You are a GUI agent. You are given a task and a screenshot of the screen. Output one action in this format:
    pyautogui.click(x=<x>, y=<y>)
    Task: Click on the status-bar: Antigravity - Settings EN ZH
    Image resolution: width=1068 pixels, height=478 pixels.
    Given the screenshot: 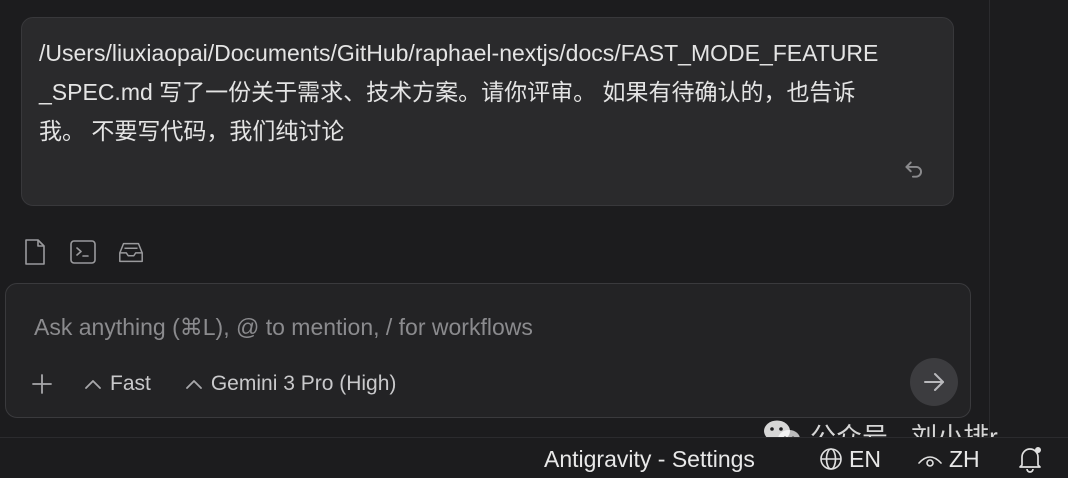 What is the action you would take?
    pyautogui.click(x=534, y=458)
    